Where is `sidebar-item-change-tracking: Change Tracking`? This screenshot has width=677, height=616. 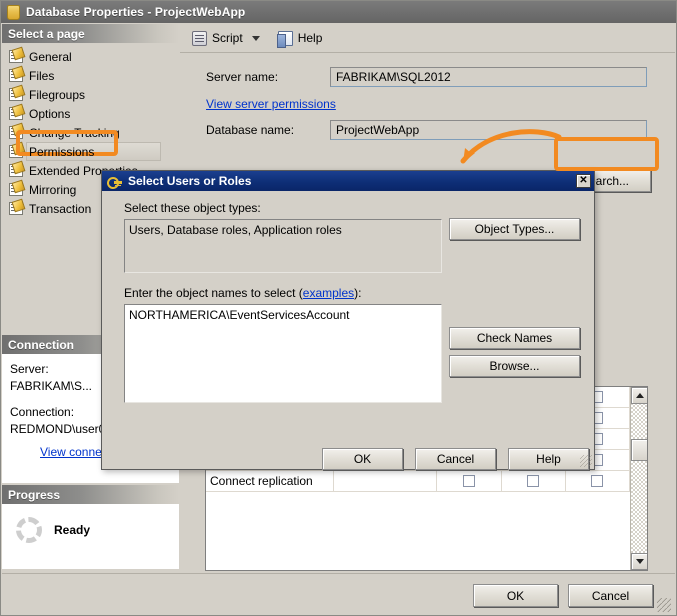
sidebar-item-change-tracking: Change Tracking is located at coordinates (92, 132).